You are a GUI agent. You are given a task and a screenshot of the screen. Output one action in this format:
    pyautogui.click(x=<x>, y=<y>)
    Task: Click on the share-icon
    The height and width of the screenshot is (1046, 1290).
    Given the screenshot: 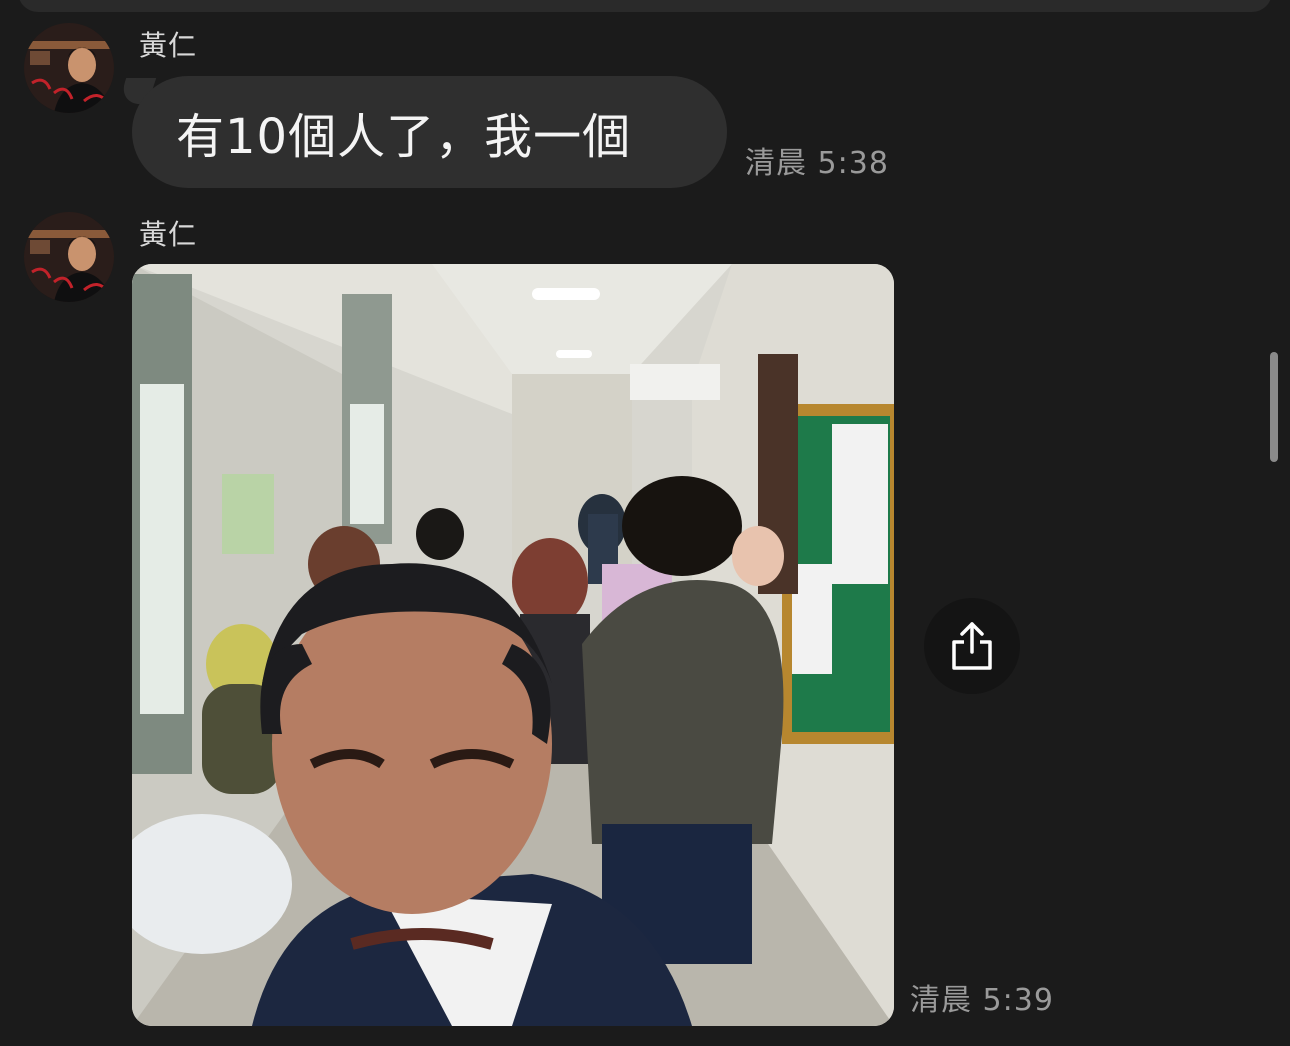 What is the action you would take?
    pyautogui.click(x=972, y=646)
    